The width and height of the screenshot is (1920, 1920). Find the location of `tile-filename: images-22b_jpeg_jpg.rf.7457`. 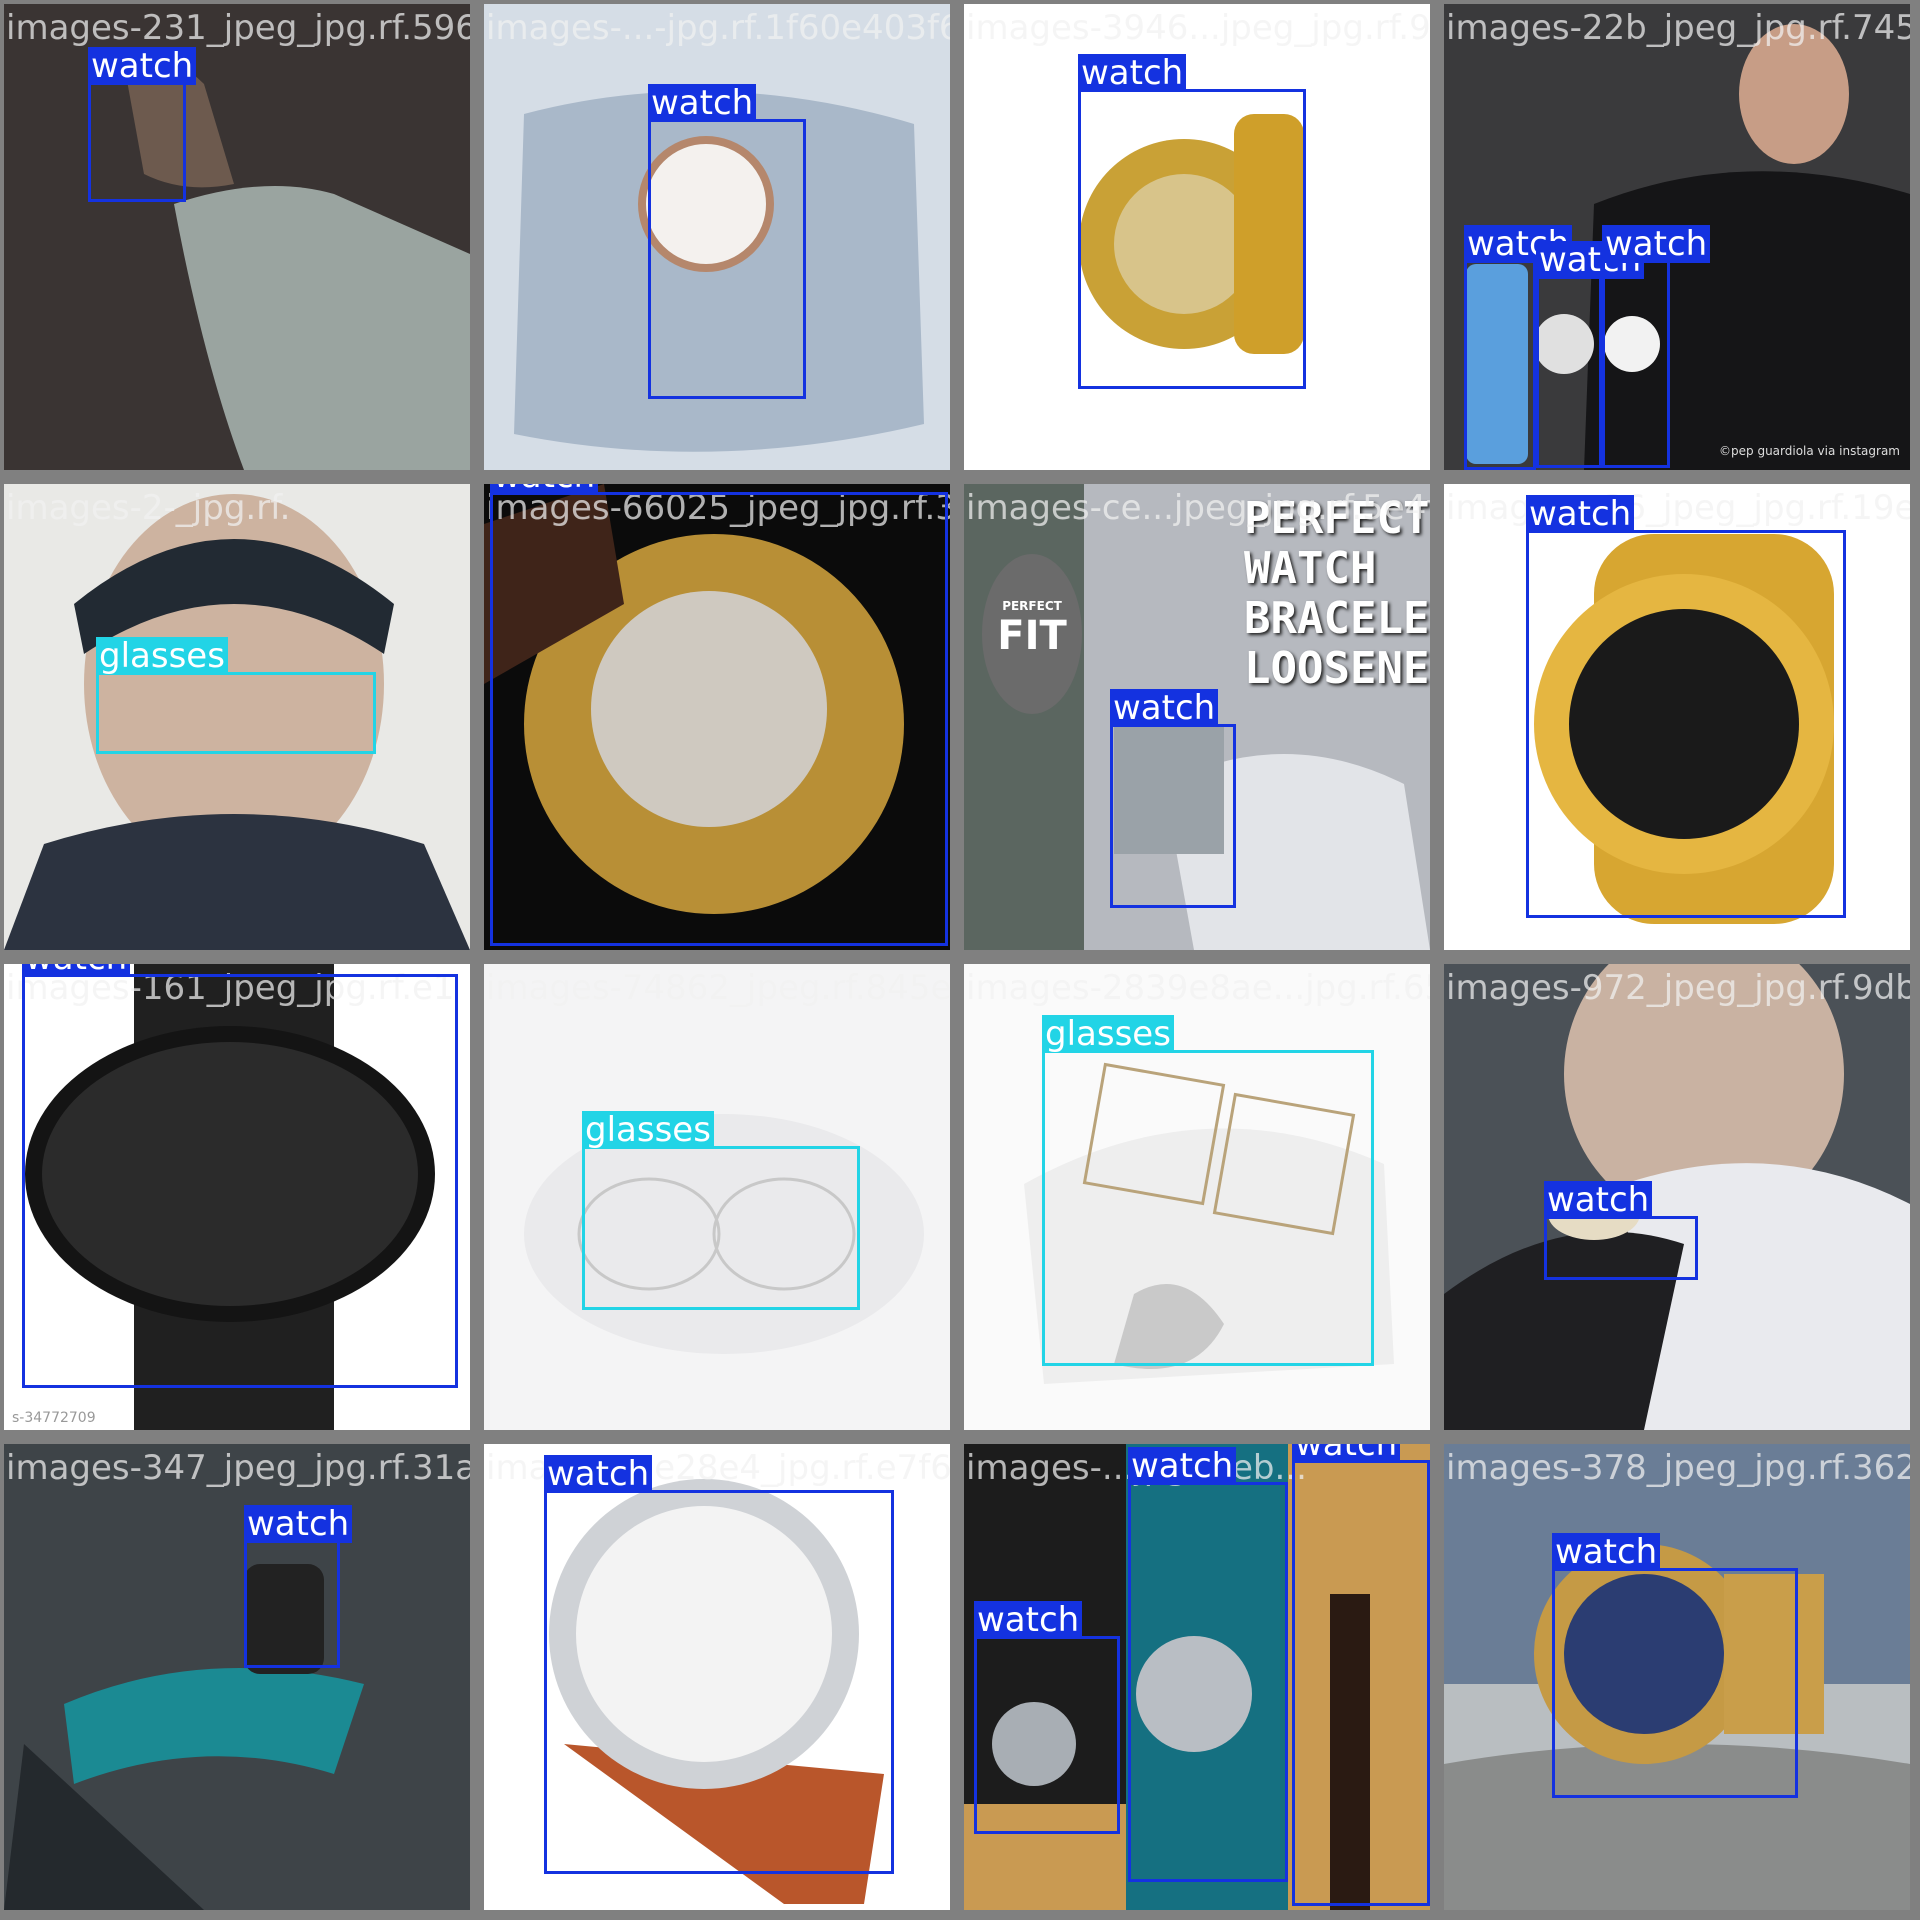

tile-filename: images-22b_jpeg_jpg.rf.7457 is located at coordinates (1678, 28).